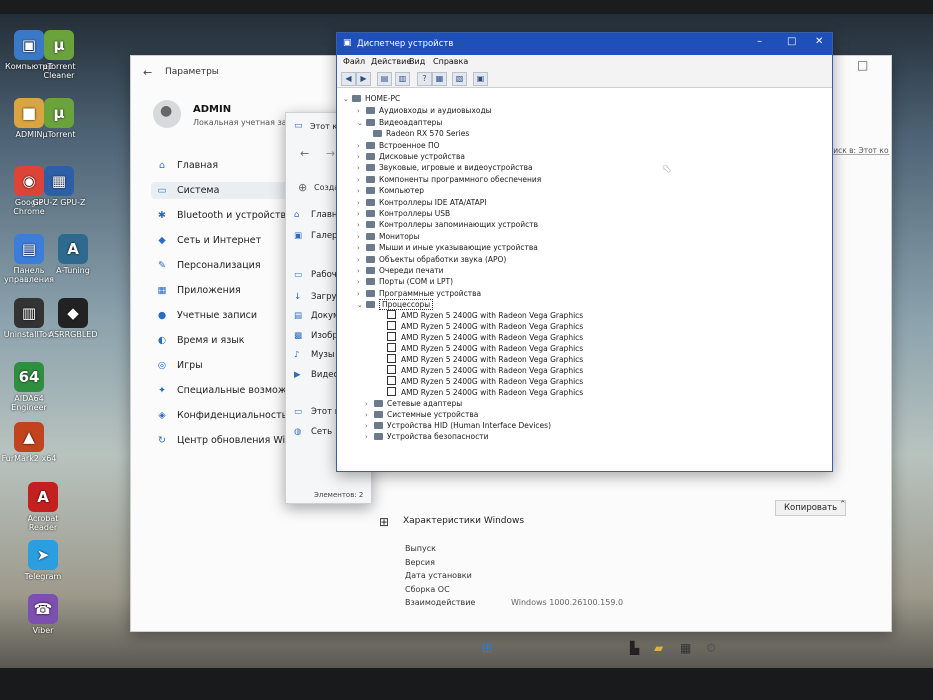  Describe the element at coordinates (450, 61) in the screenshot. I see `menu-item: Справка` at that location.